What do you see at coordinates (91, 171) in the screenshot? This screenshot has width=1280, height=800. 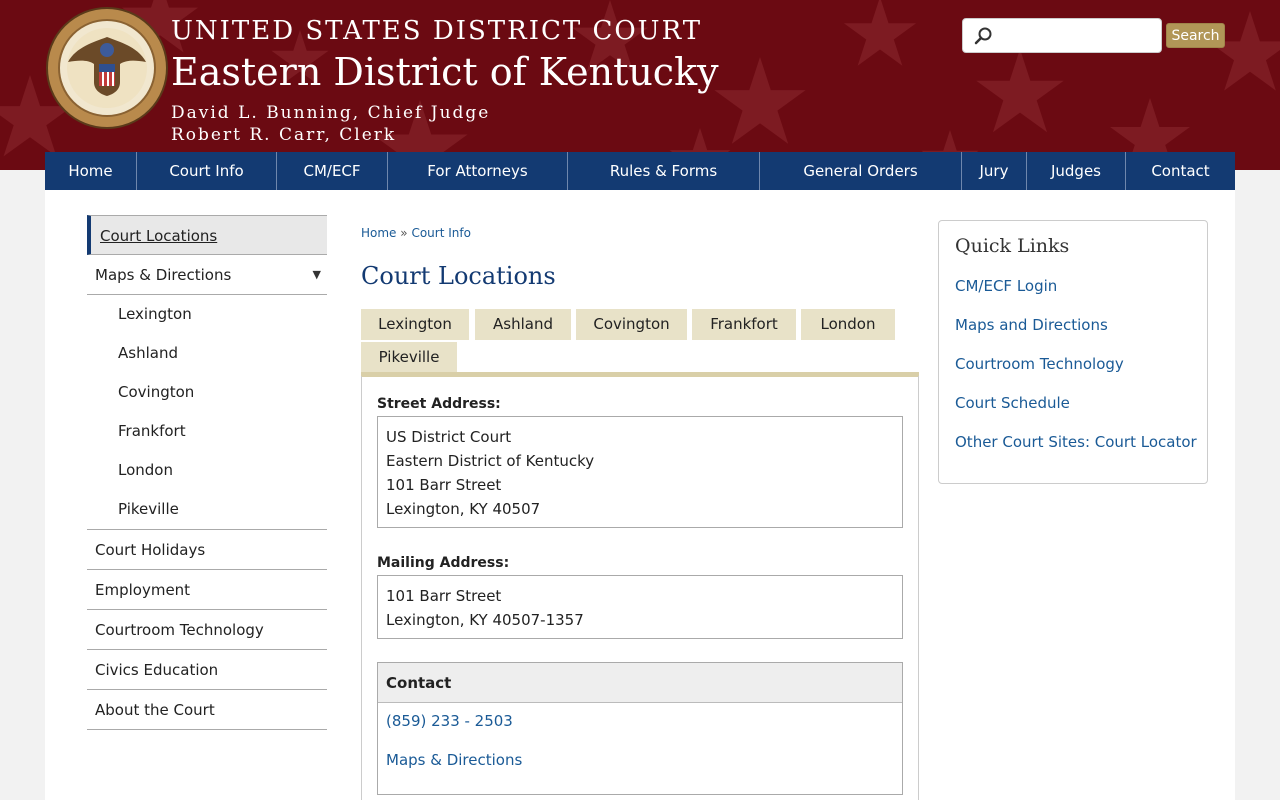 I see `nav-home: Home` at bounding box center [91, 171].